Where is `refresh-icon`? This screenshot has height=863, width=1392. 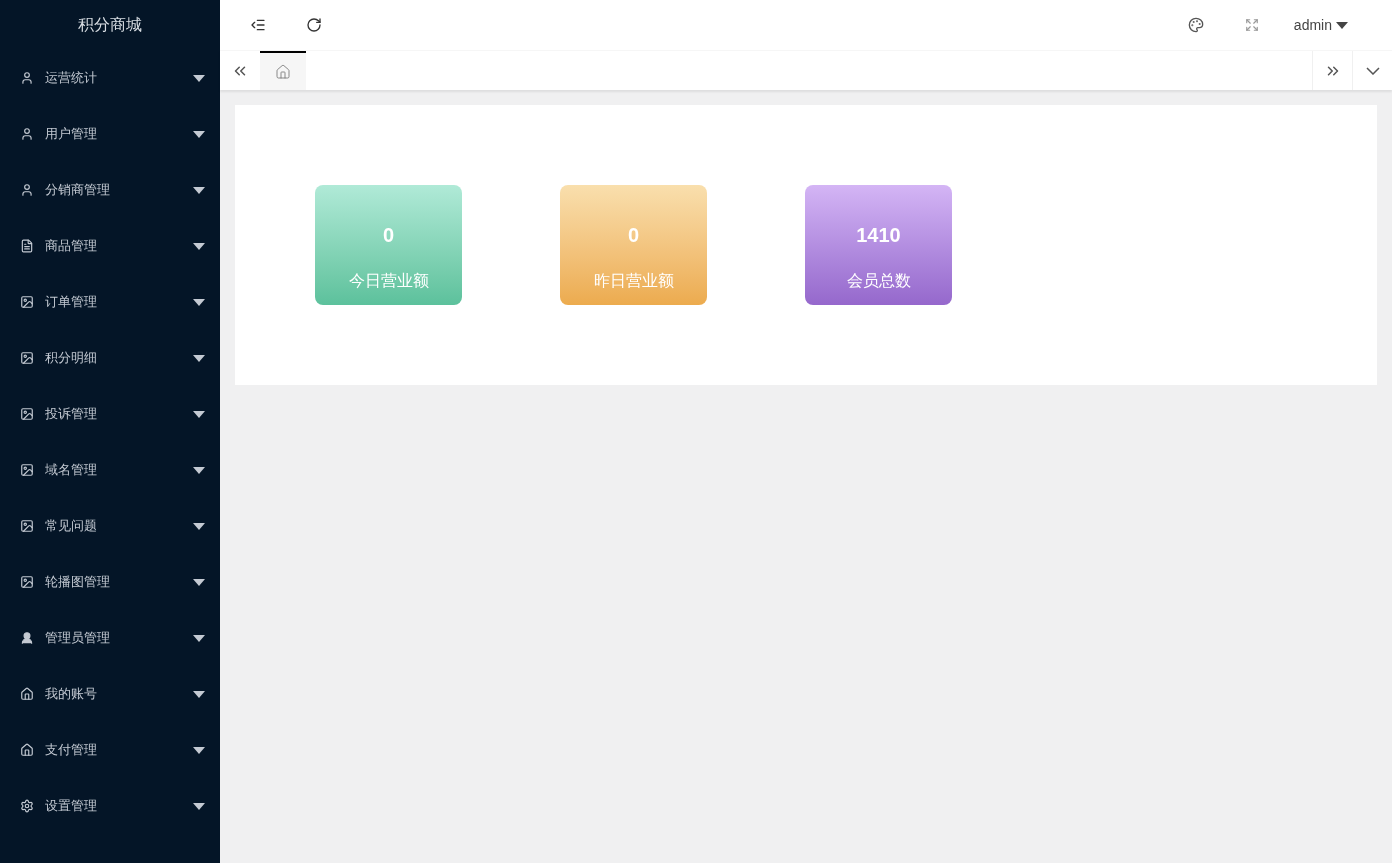 refresh-icon is located at coordinates (314, 25).